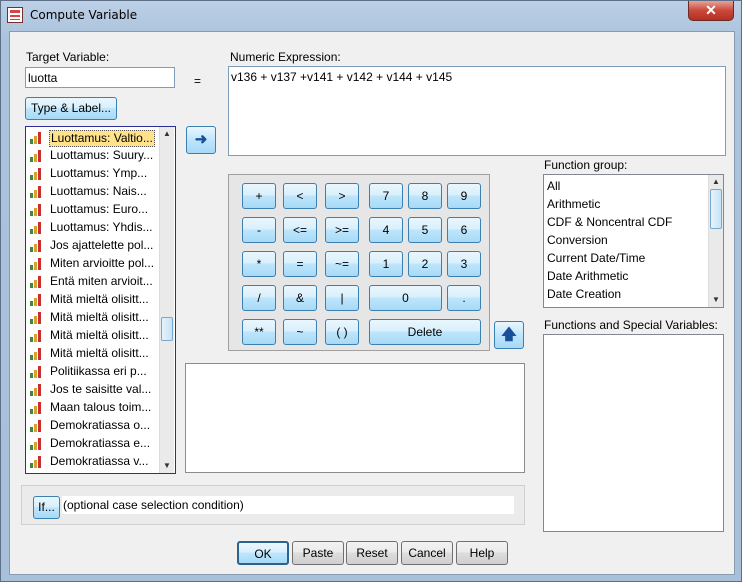 This screenshot has width=742, height=582. Describe the element at coordinates (263, 553) in the screenshot. I see `ok-button: OK` at that location.